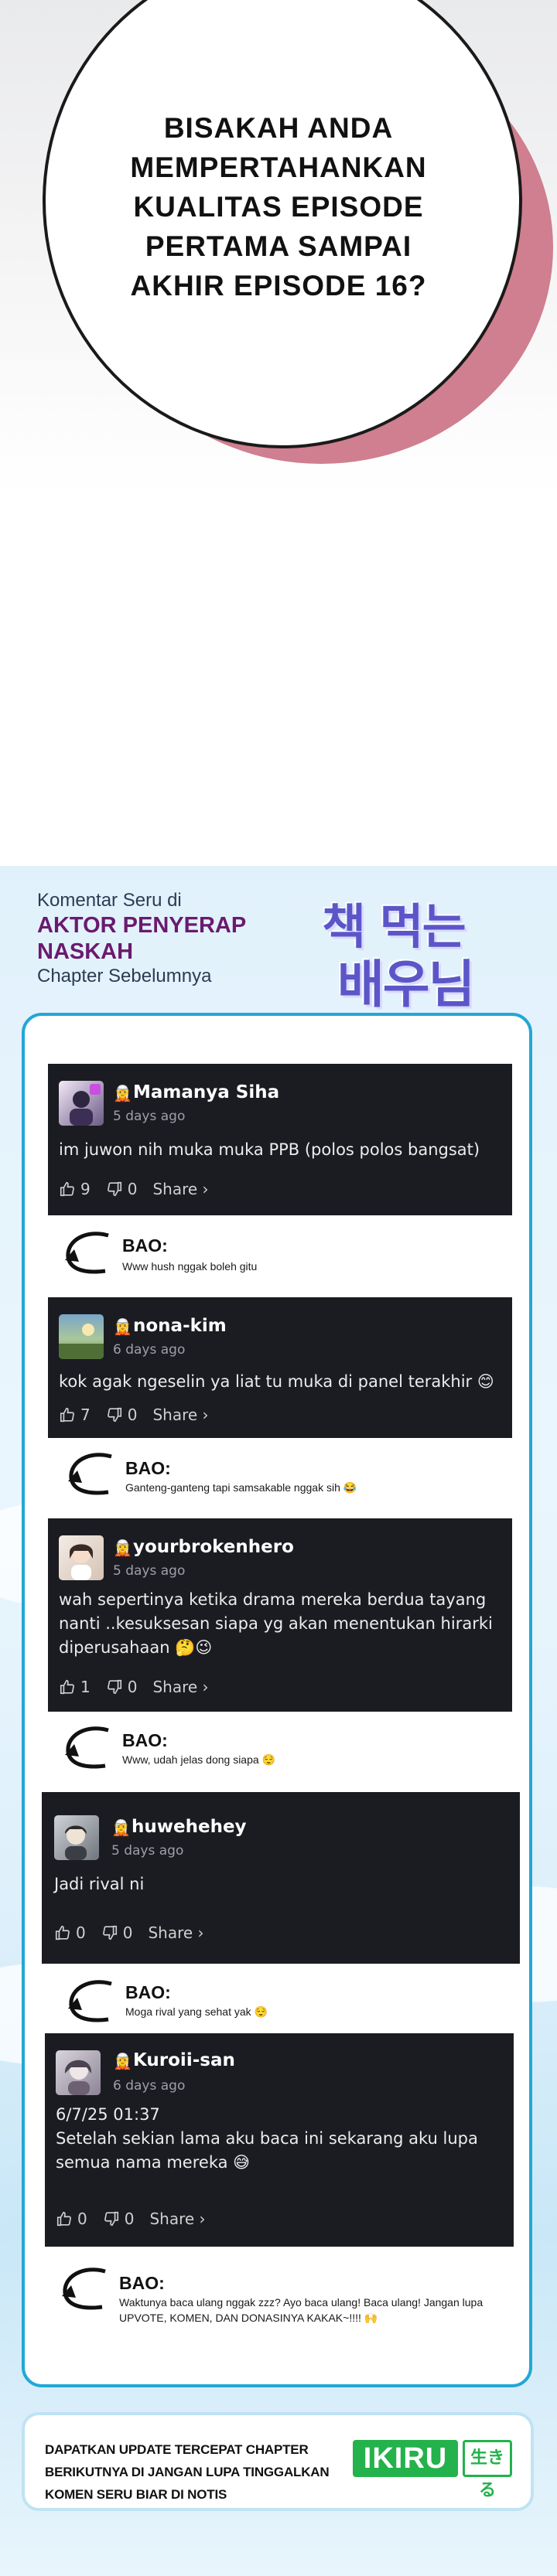  I want to click on promo-subtitle: Chapter Sebelumnya, so click(124, 976).